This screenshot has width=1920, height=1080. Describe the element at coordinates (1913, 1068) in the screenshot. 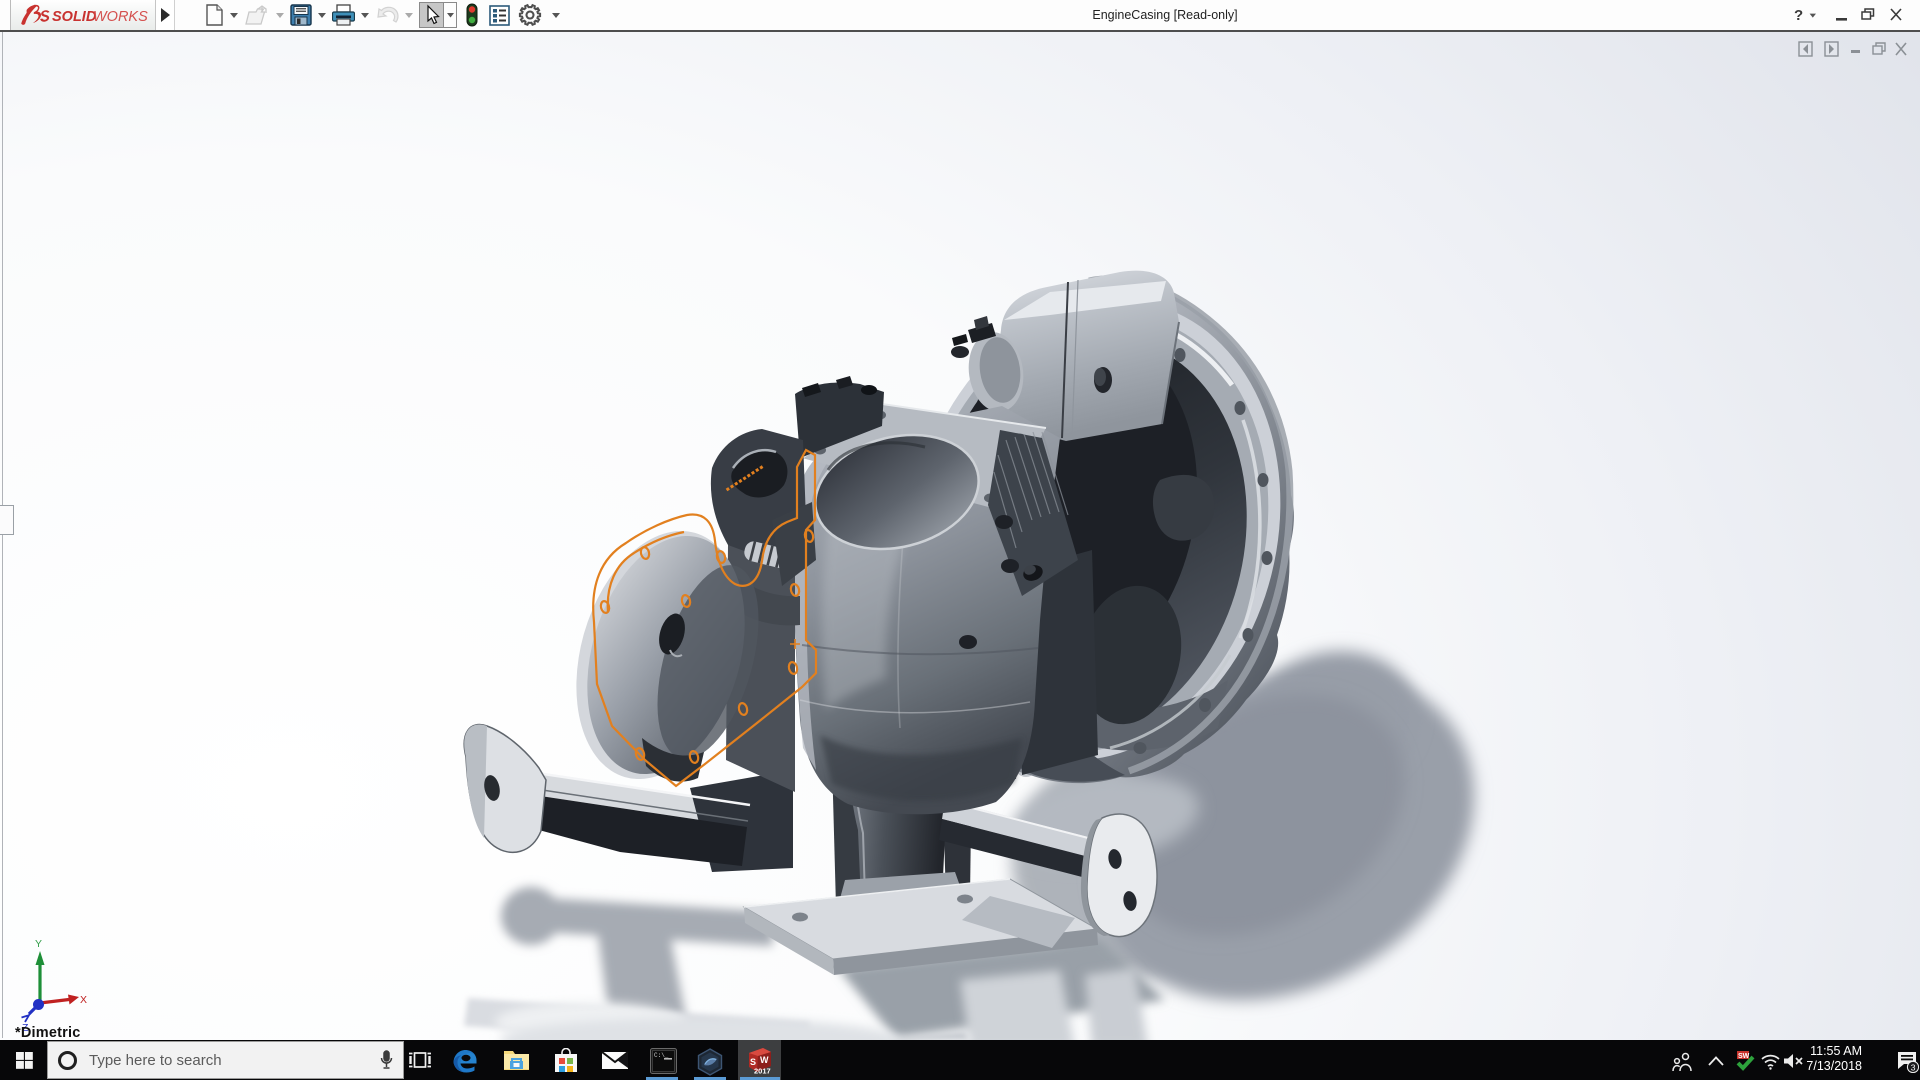

I see `svg-text: 3` at that location.